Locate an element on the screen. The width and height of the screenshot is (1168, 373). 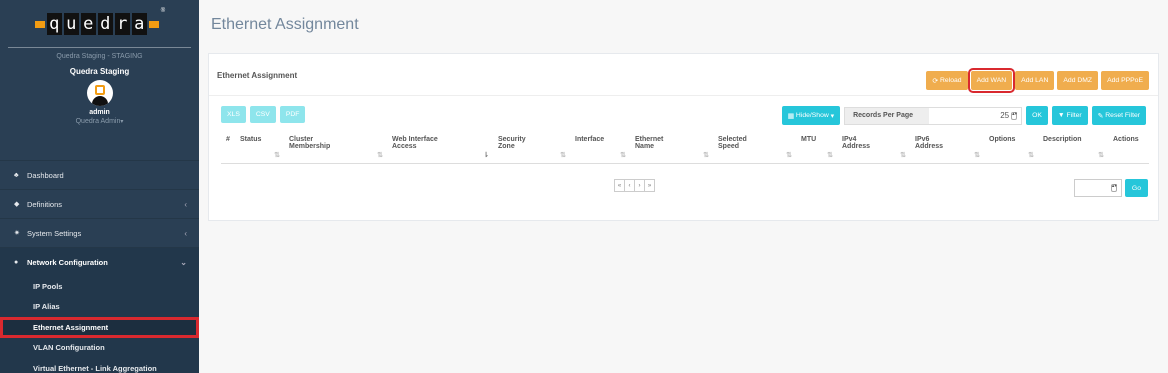
user-role-dropdown: Quedra Admin▾ is located at coordinates (99, 121).